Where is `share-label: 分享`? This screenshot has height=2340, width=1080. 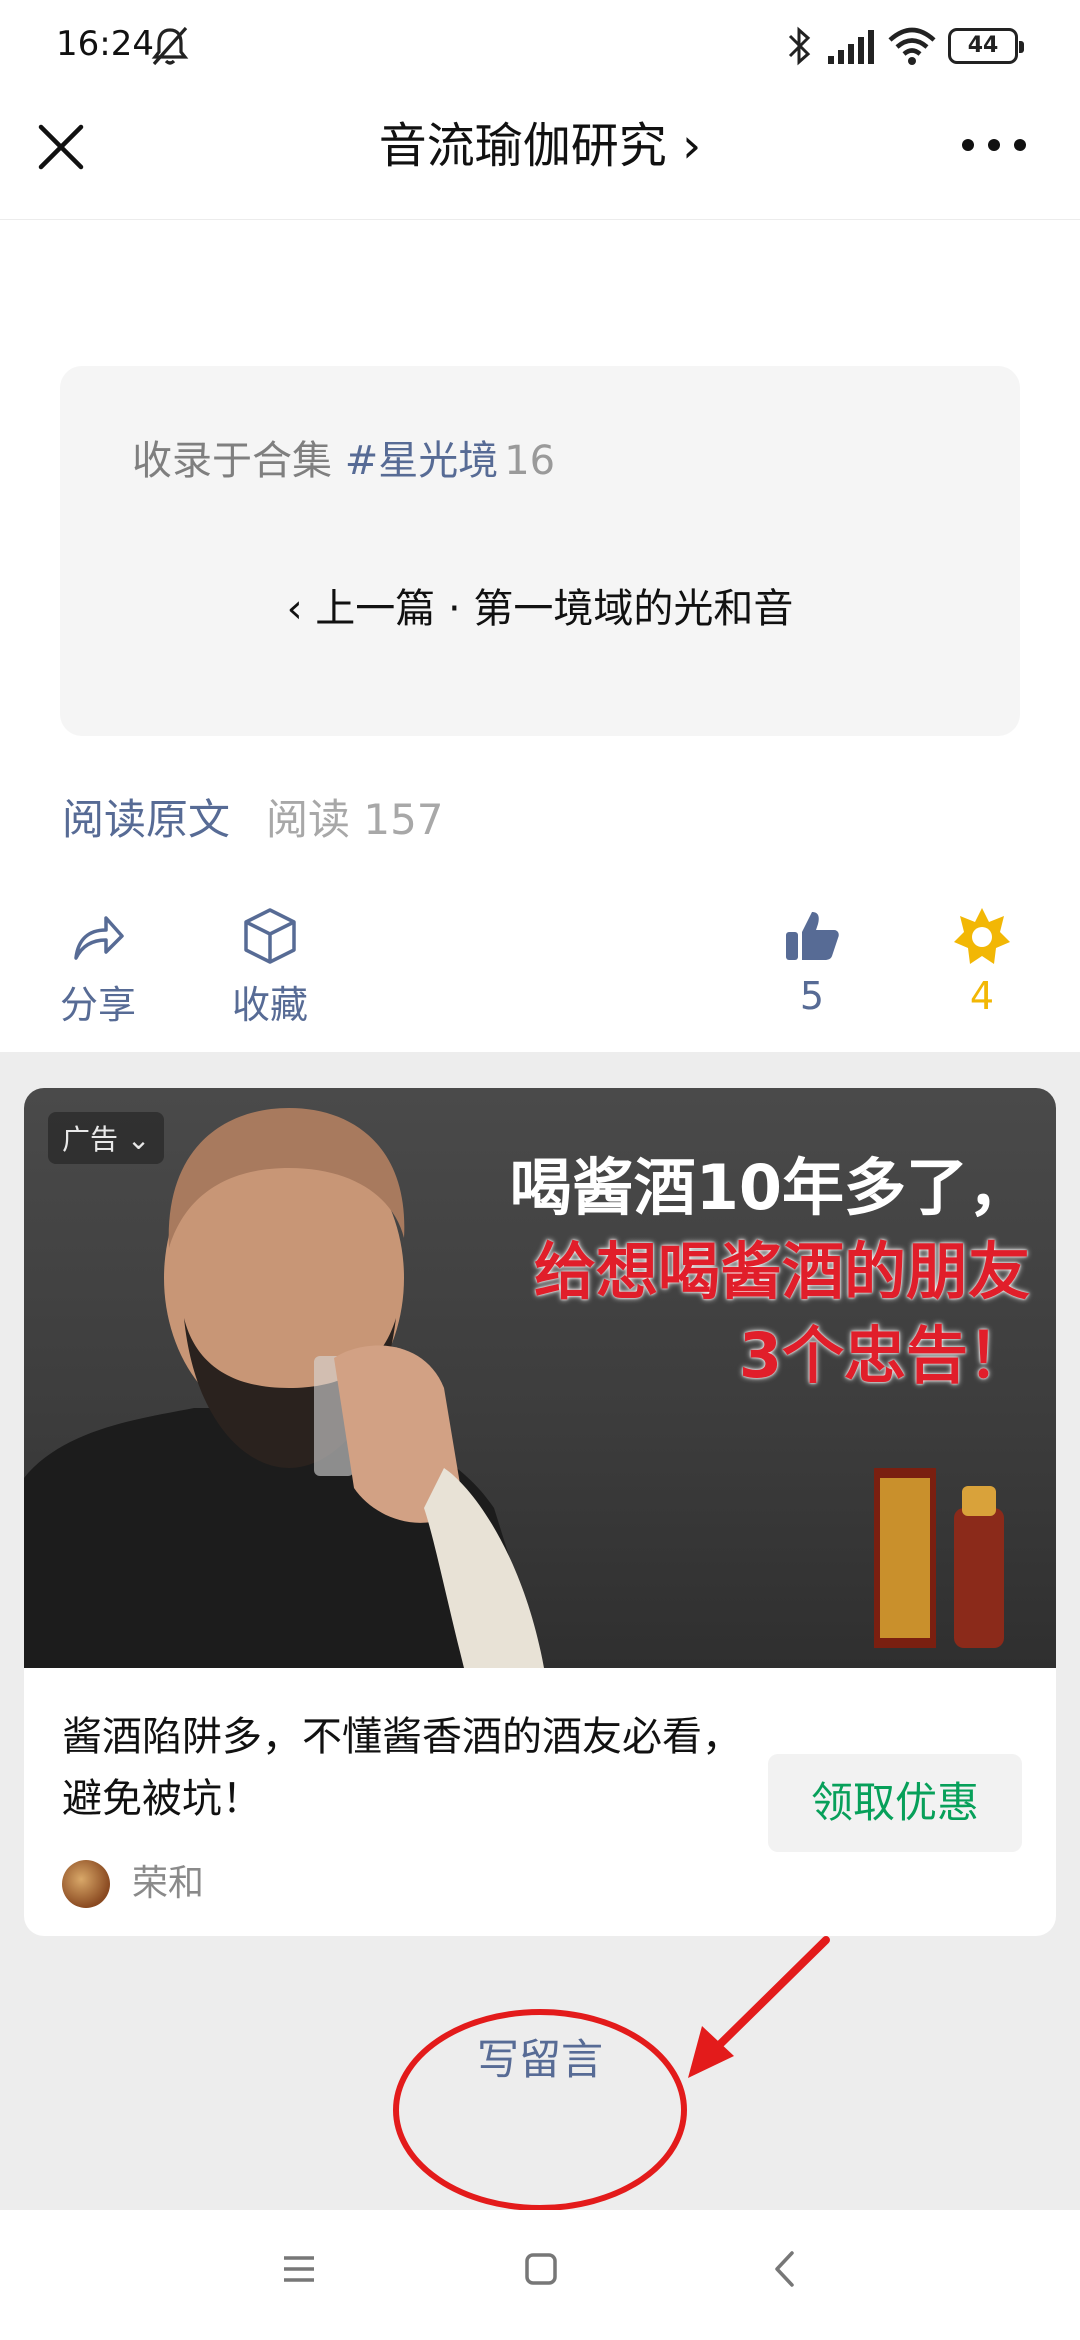 share-label: 分享 is located at coordinates (97, 1005).